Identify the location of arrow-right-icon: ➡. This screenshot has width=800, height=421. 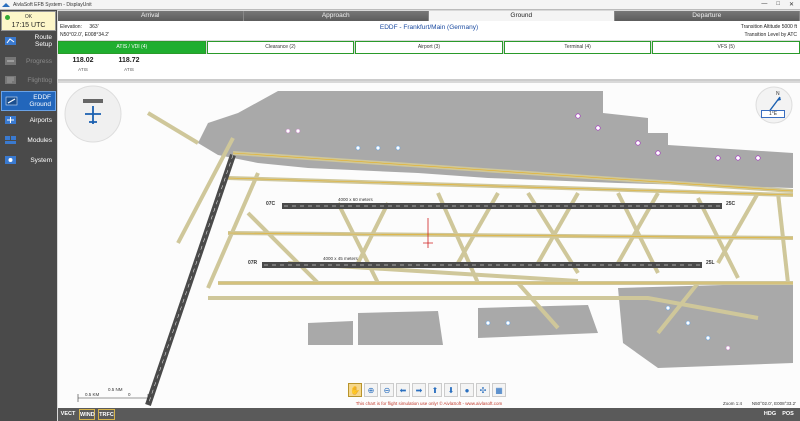
(419, 390).